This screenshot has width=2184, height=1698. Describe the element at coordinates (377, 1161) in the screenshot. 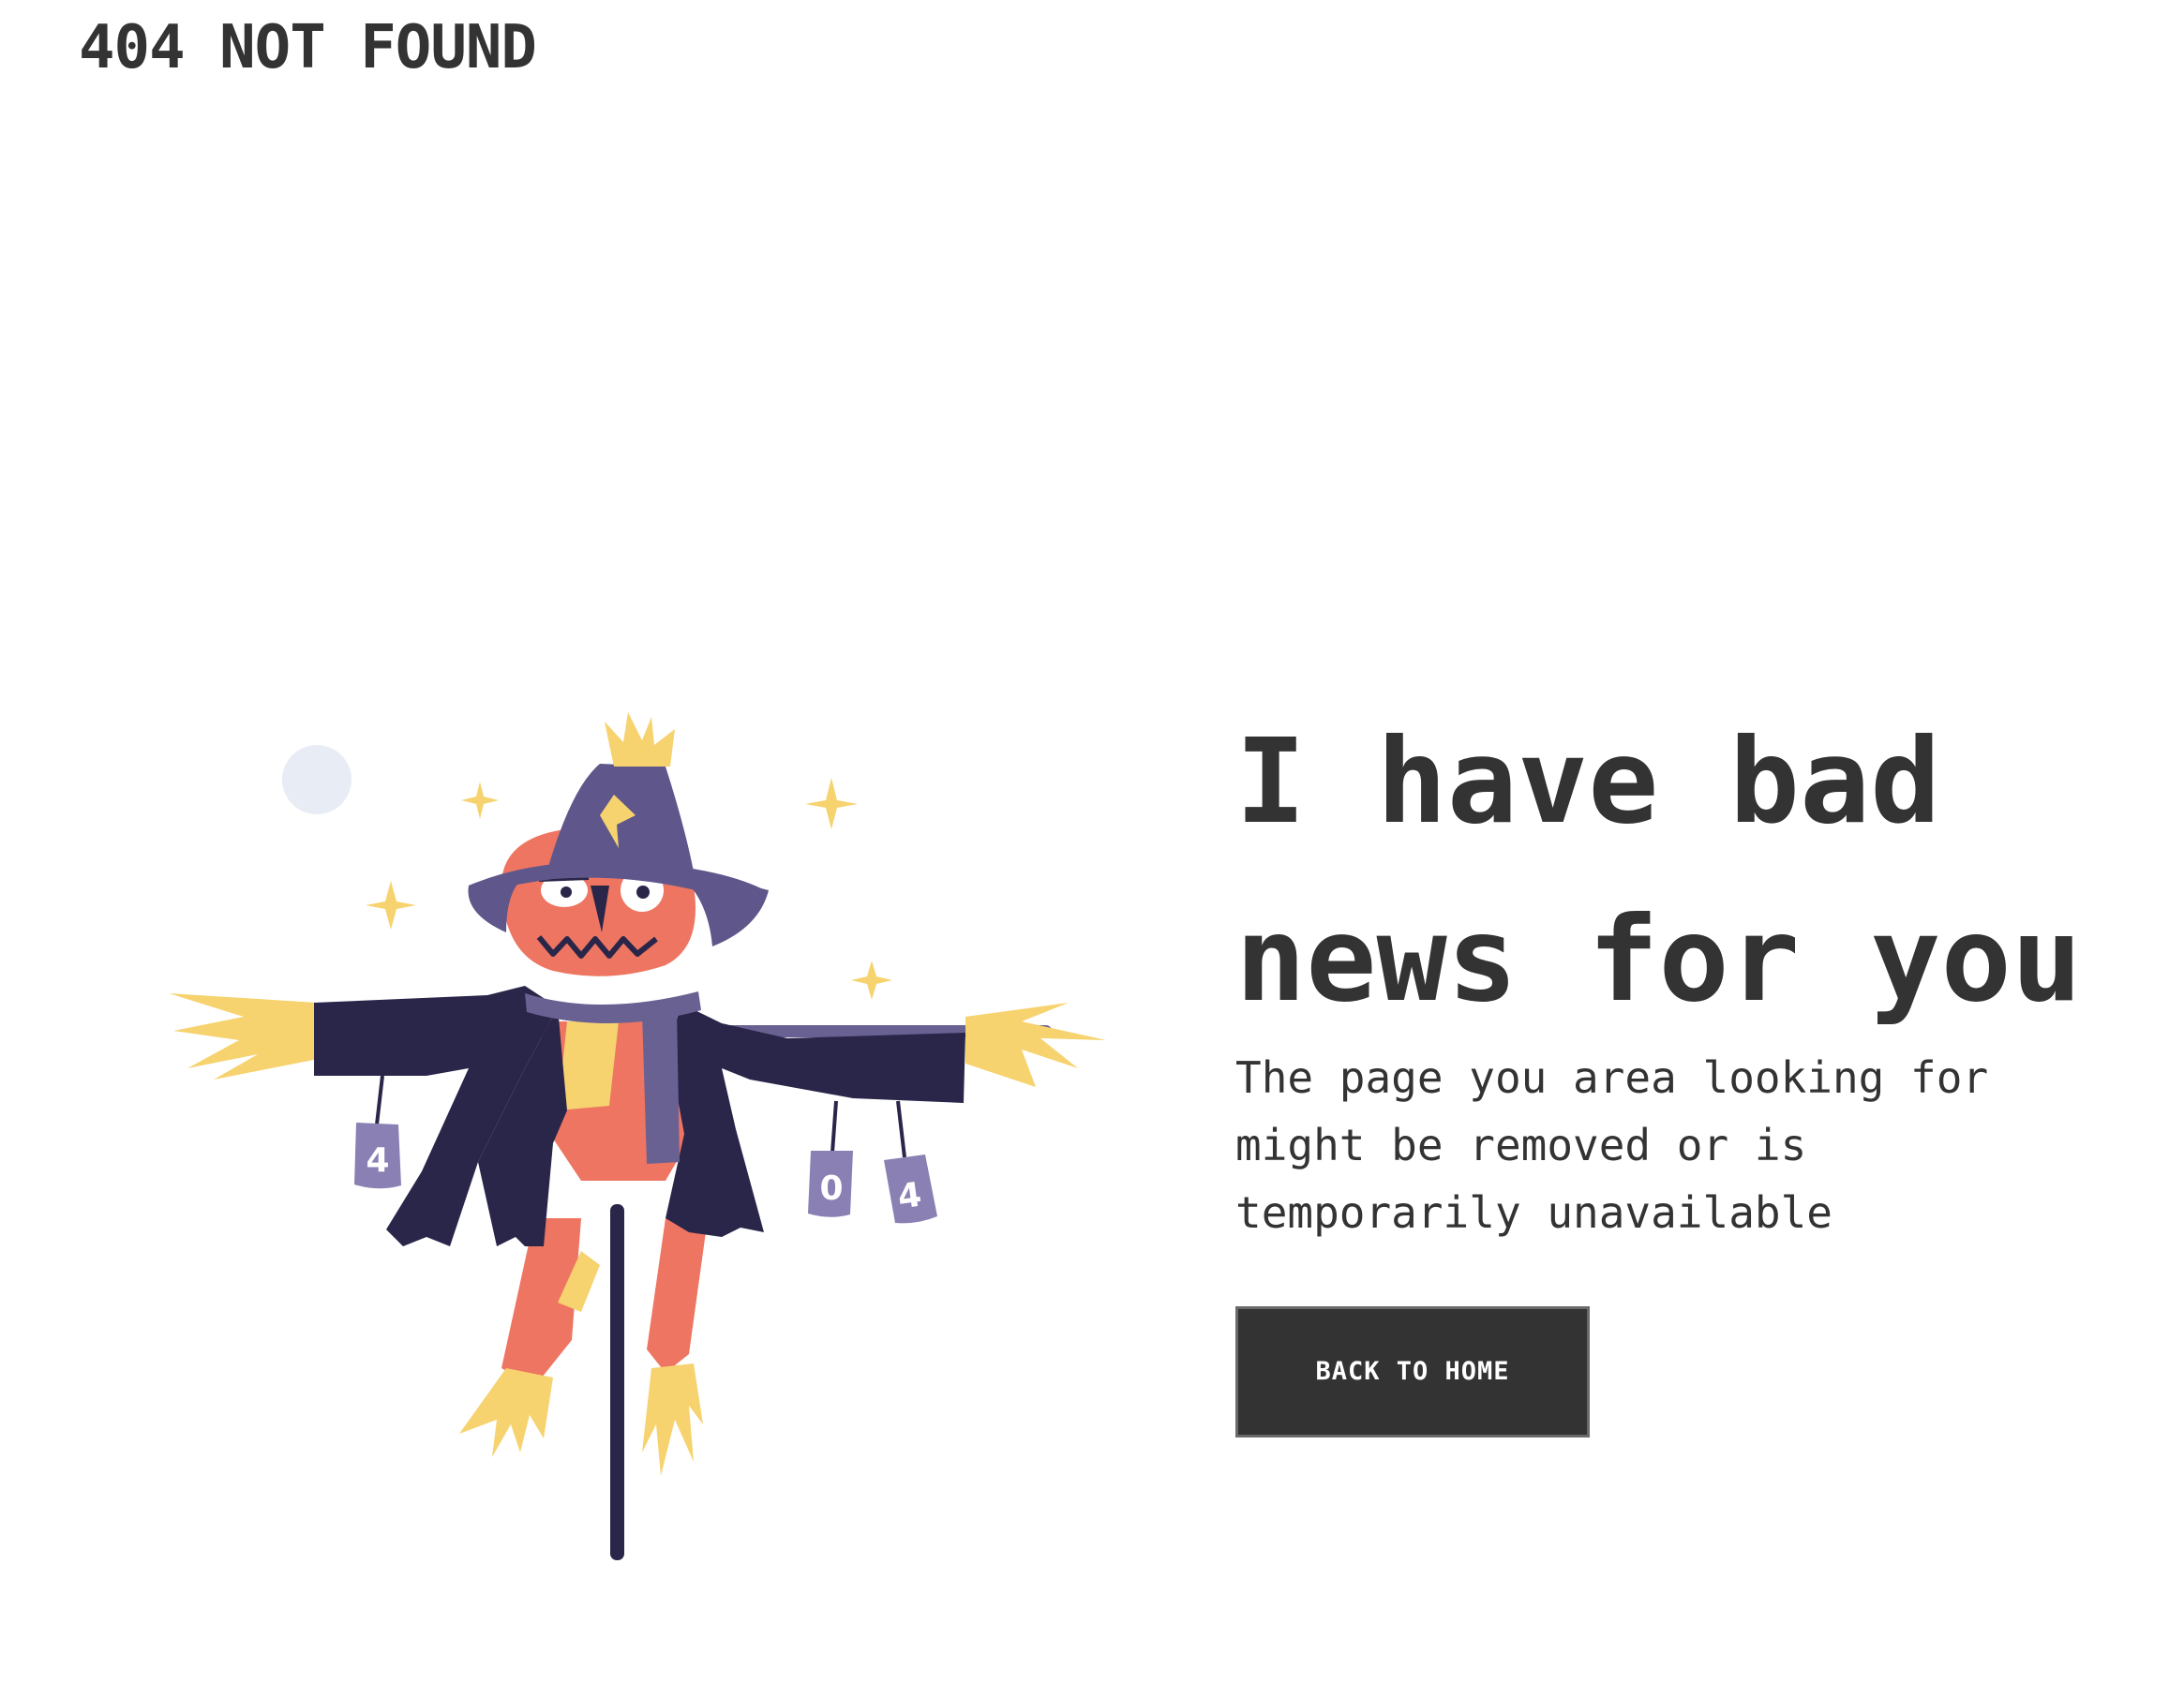

I see `svg-text: 4` at that location.